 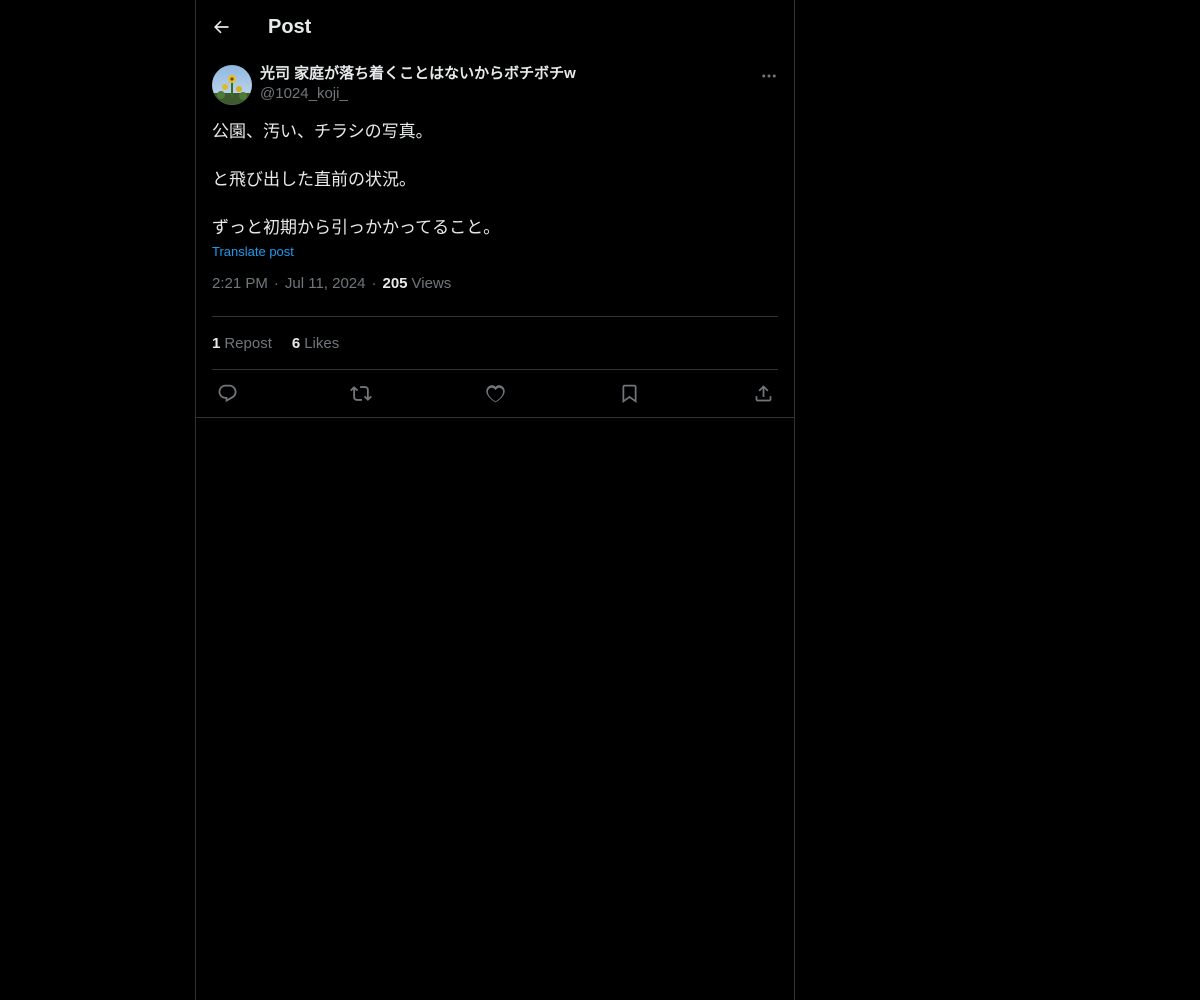 I want to click on bookmark-button, so click(x=629, y=394).